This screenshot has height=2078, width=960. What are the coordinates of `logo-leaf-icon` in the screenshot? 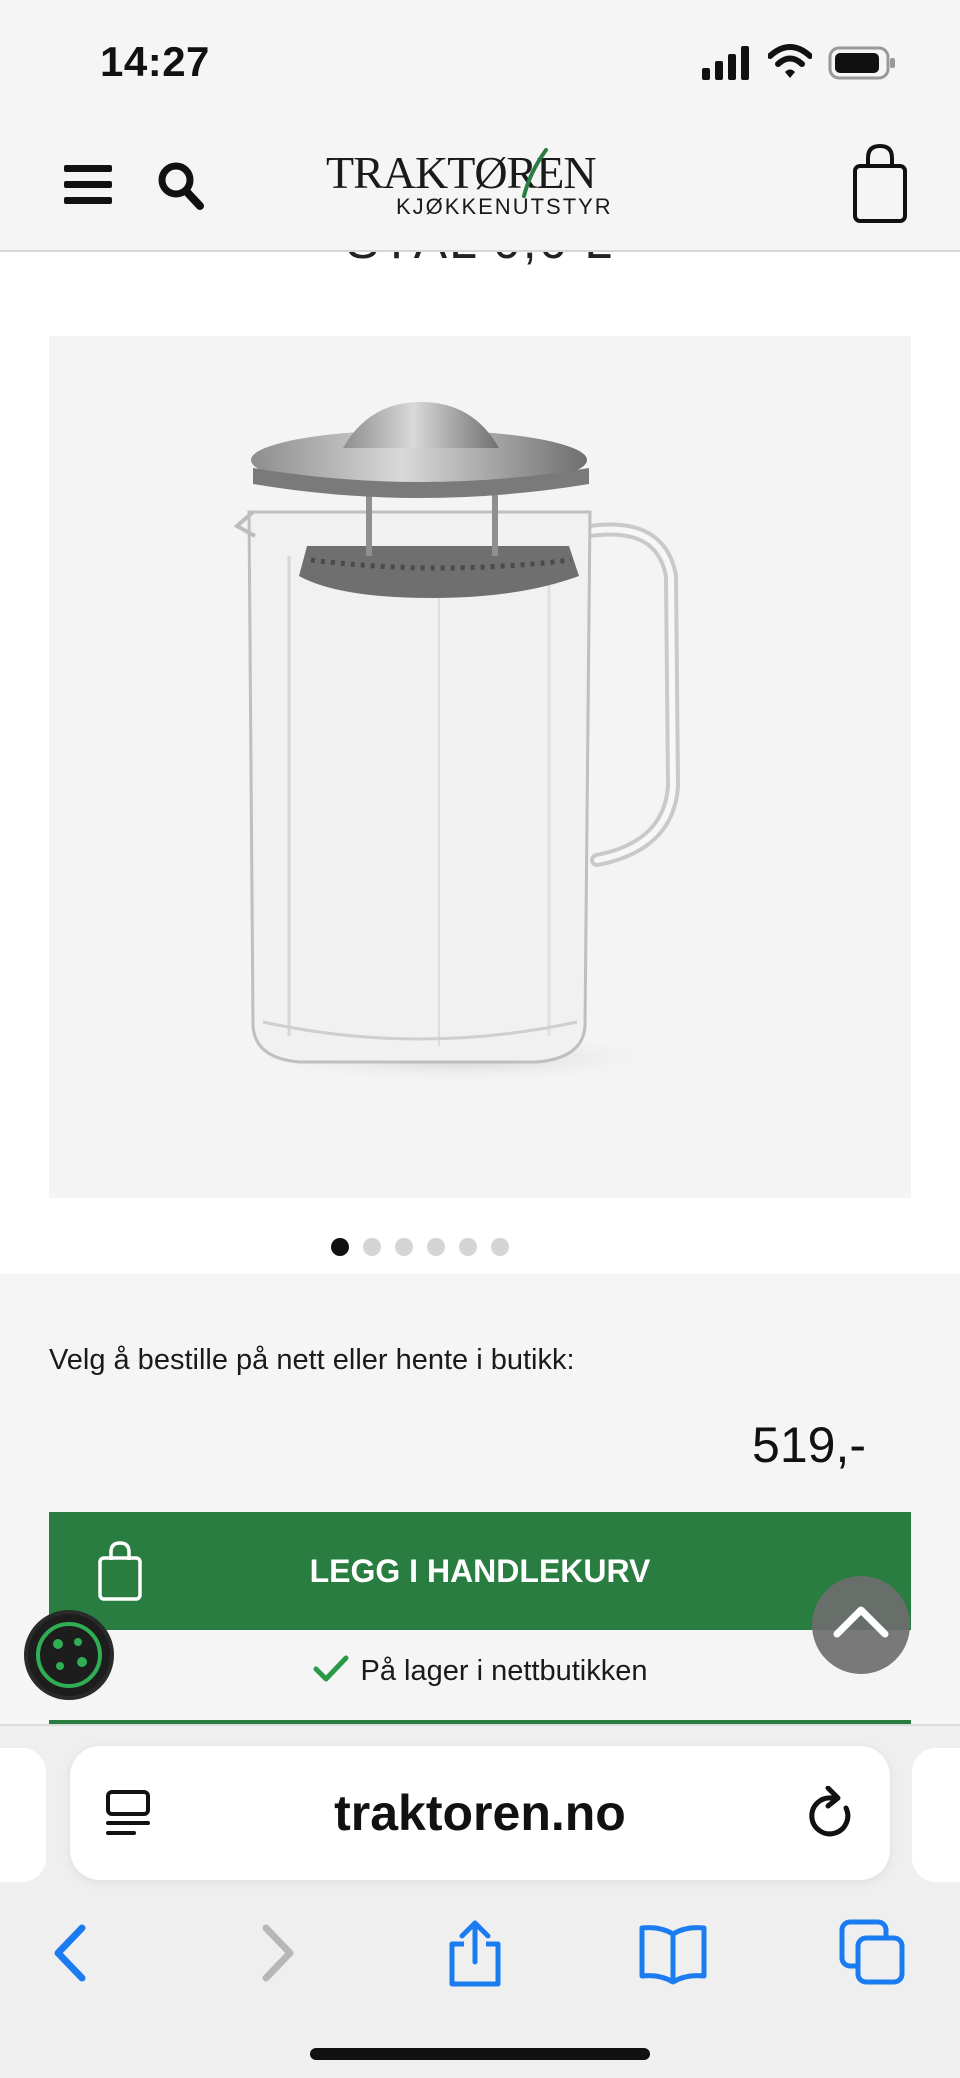 It's located at (535, 173).